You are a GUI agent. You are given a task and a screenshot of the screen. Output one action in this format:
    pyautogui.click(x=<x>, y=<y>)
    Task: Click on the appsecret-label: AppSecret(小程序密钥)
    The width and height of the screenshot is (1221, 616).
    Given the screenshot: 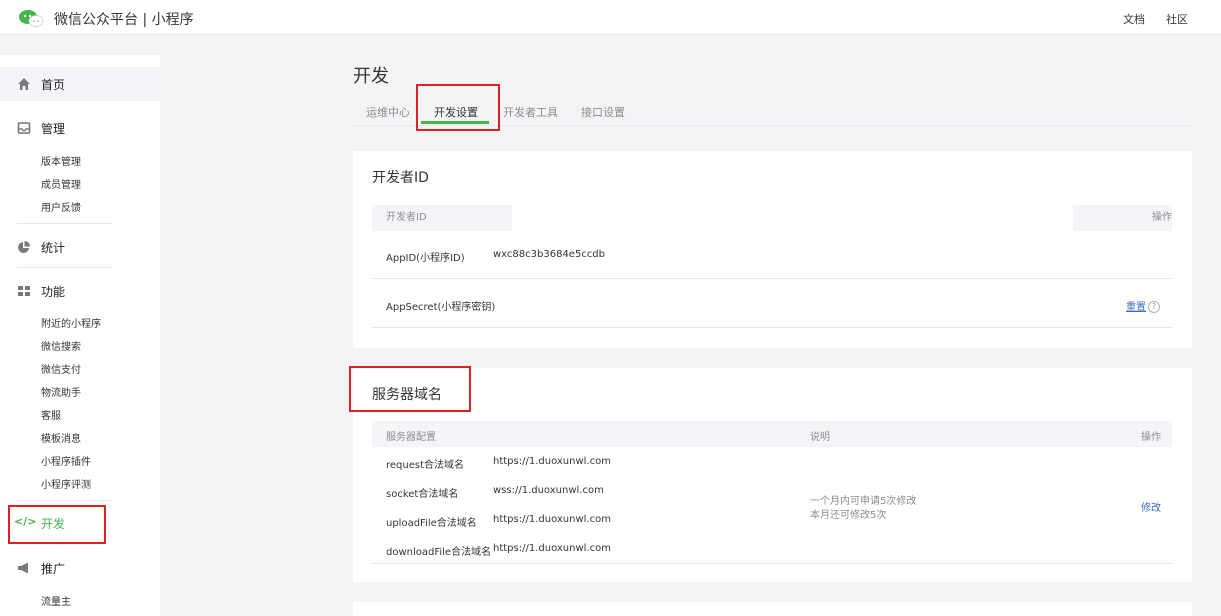 What is the action you would take?
    pyautogui.click(x=441, y=307)
    